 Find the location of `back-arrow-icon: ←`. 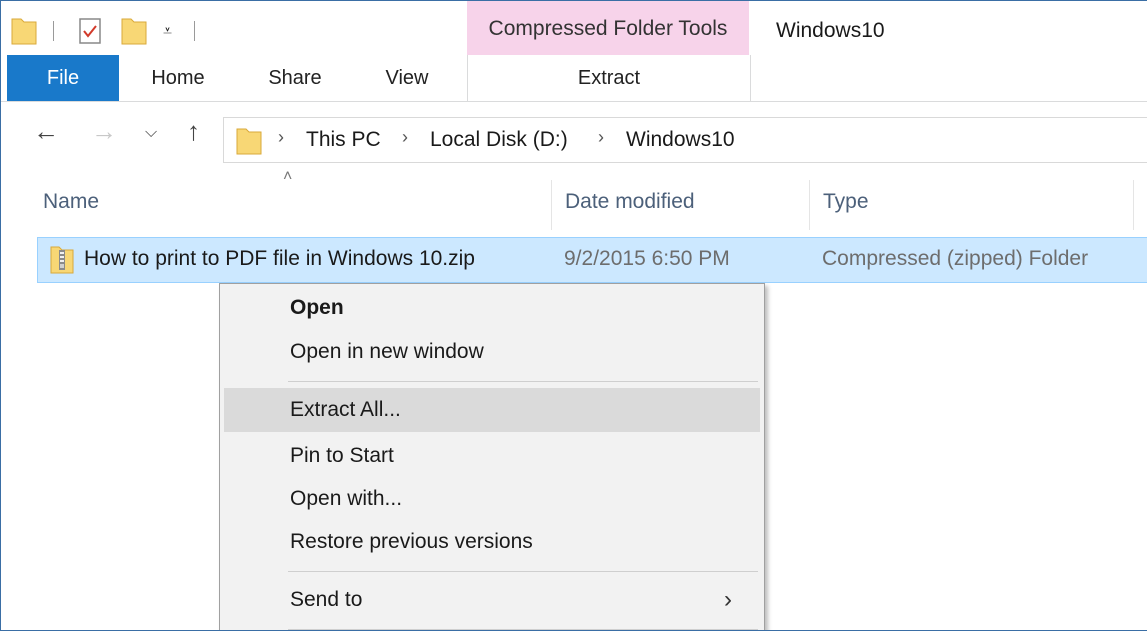

back-arrow-icon: ← is located at coordinates (46, 131).